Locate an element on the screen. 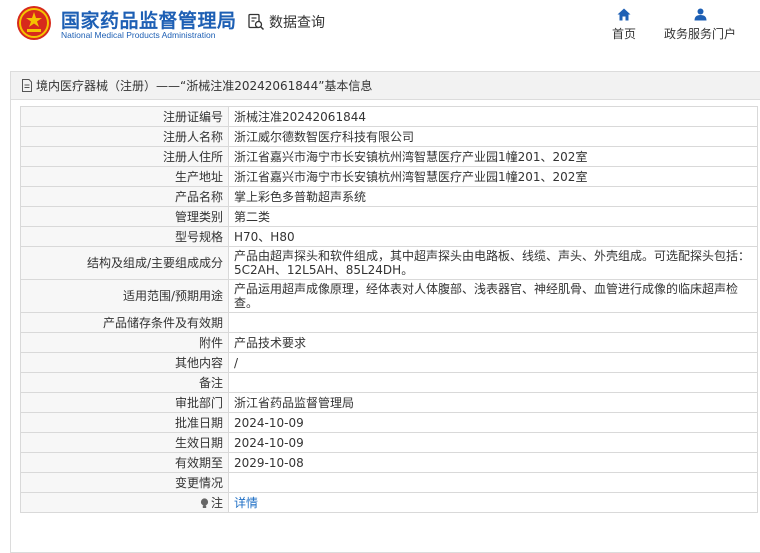 This screenshot has height=553, width=760. field-value: 浙江省药品监督管理局 is located at coordinates (493, 402).